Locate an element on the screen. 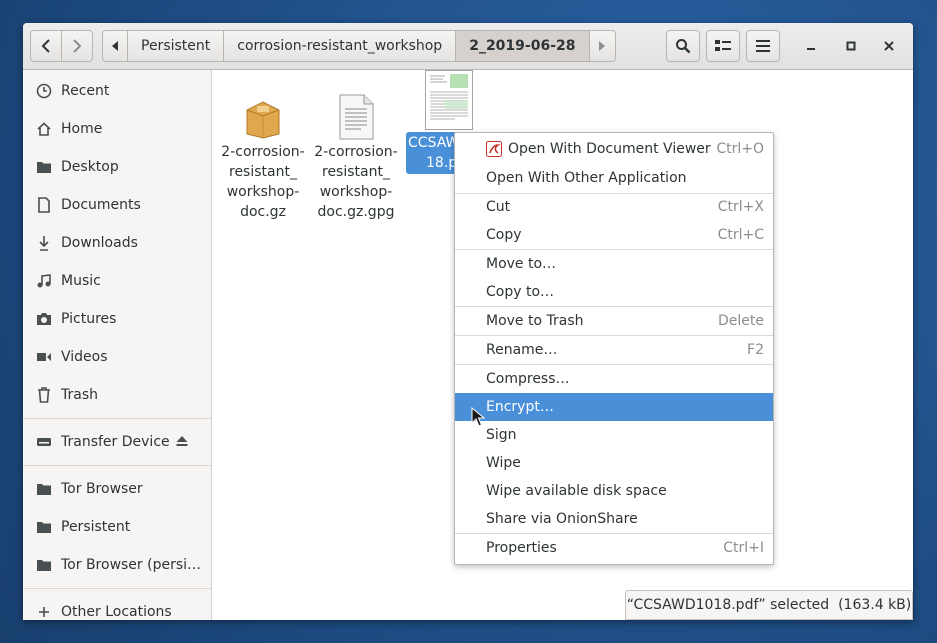  hamburger-icon is located at coordinates (763, 46).